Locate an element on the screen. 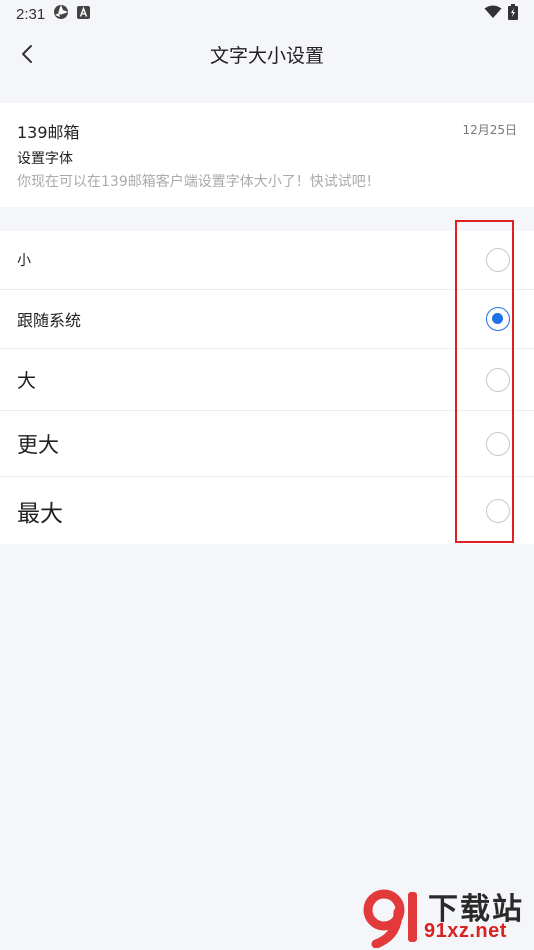 Image resolution: width=534 pixels, height=950 pixels. page-title: 文字大小设置 is located at coordinates (266, 55).